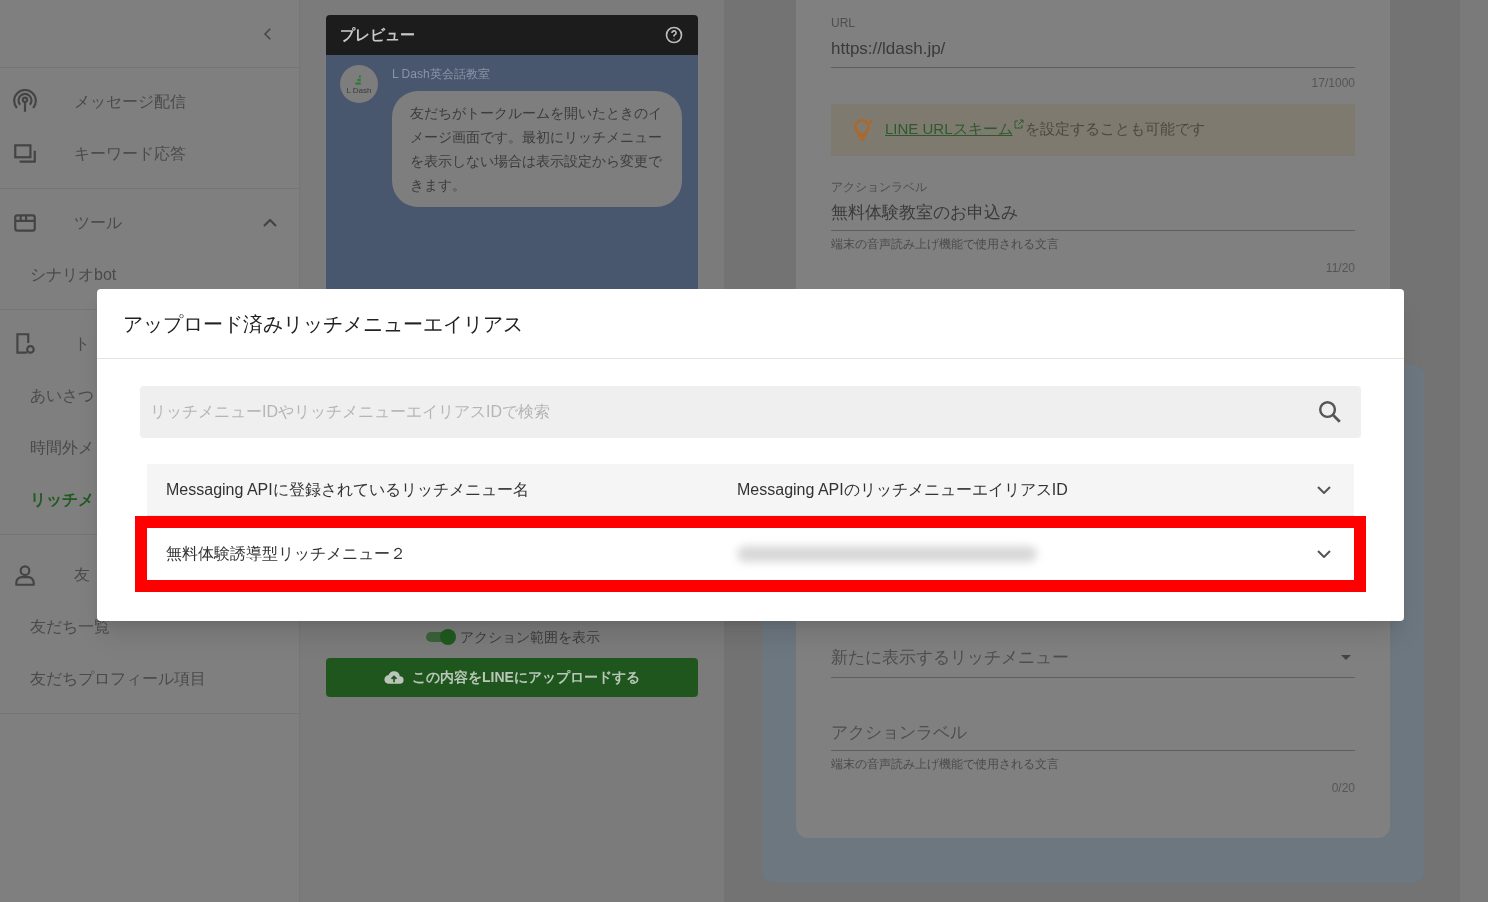 Image resolution: width=1488 pixels, height=902 pixels. Describe the element at coordinates (62, 500) in the screenshot. I see `sidebar-item: リッチメ` at that location.